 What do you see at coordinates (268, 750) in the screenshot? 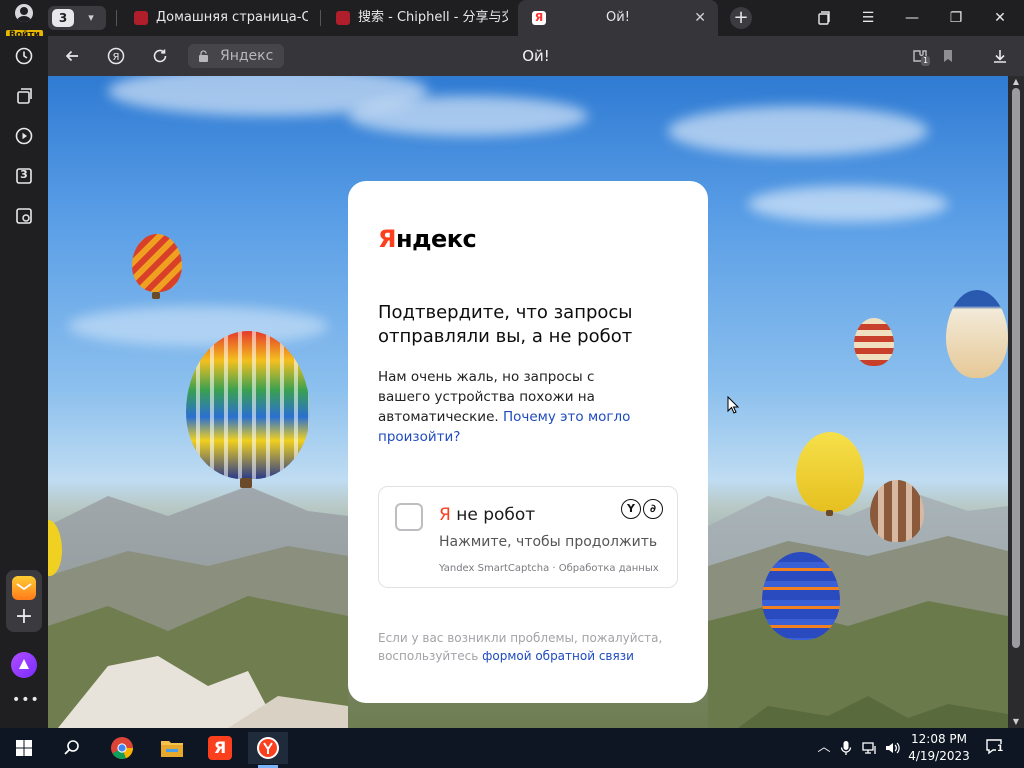
I see `yandex-browser-icon` at bounding box center [268, 750].